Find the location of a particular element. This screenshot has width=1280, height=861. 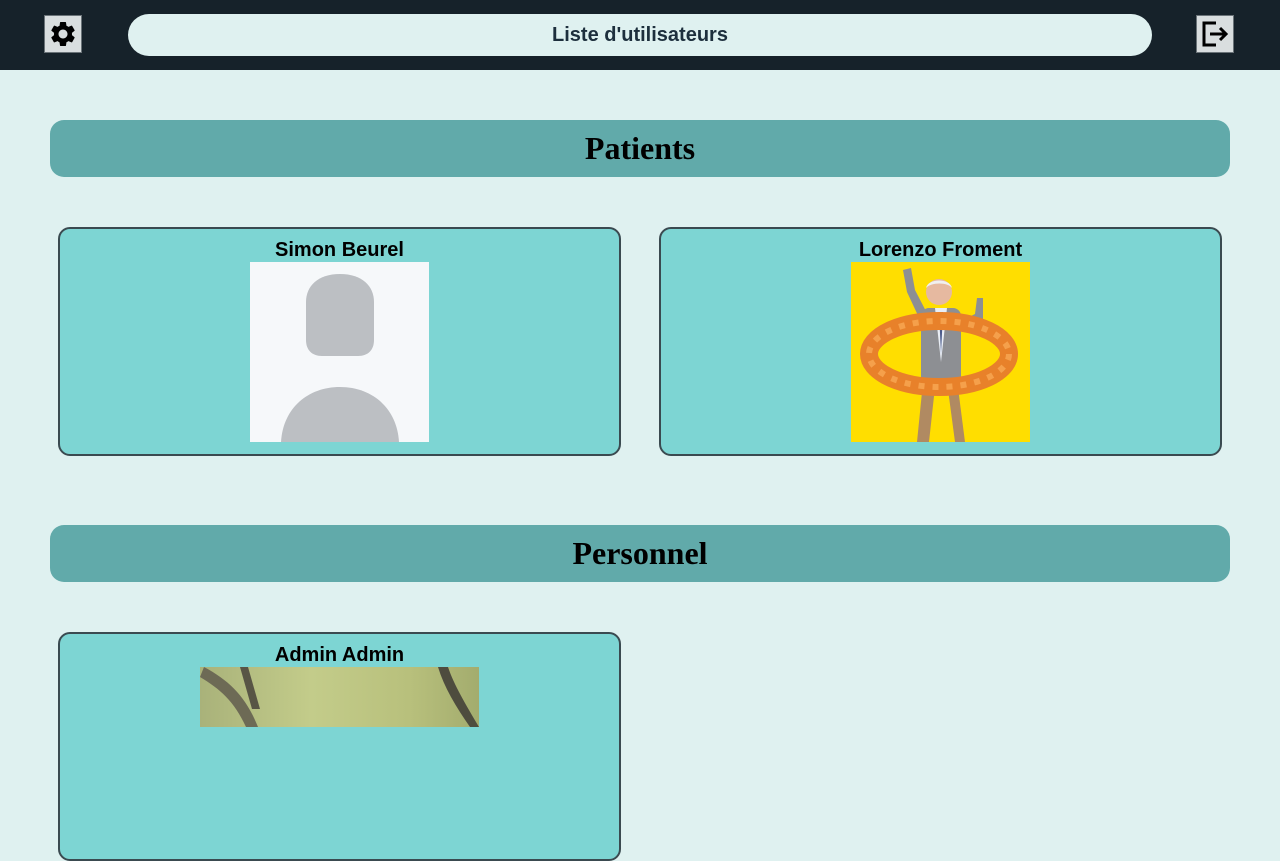

logout-button is located at coordinates (1215, 34).